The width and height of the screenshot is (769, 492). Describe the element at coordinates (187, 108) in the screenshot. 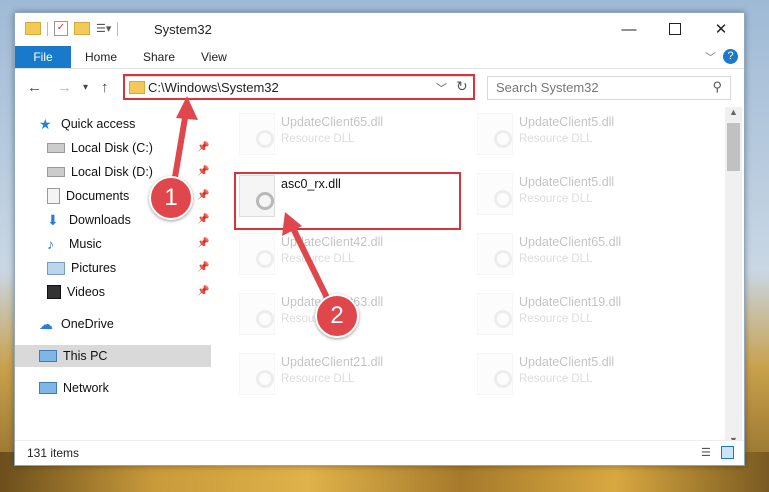

I see `arrow-1-head` at that location.